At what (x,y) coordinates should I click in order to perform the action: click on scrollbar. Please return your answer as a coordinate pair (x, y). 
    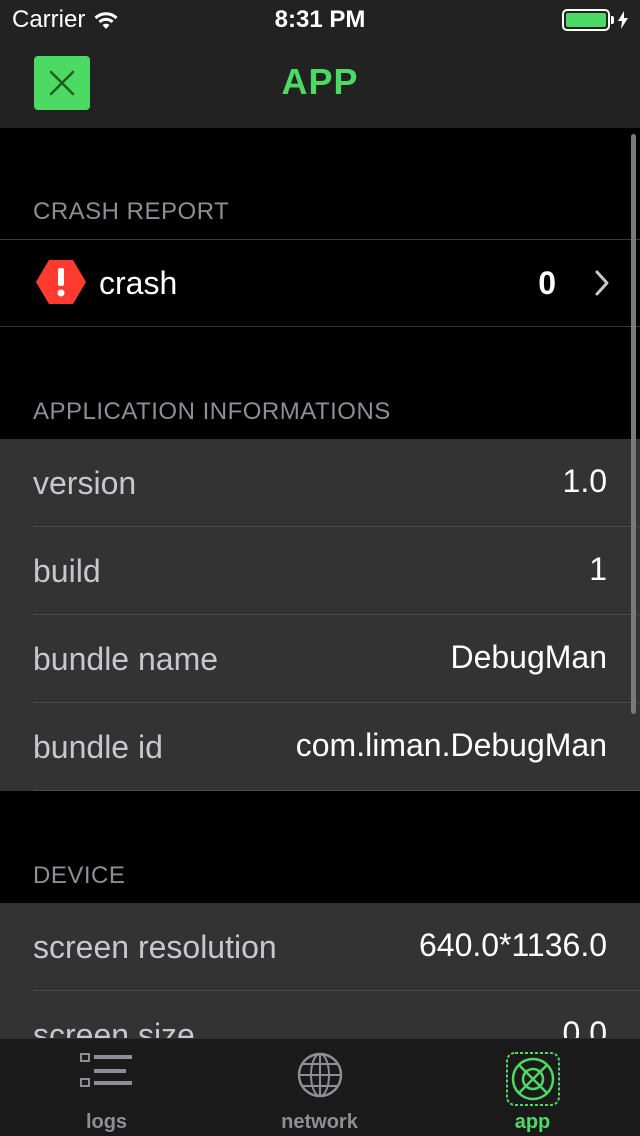
    Looking at the image, I should click on (633, 424).